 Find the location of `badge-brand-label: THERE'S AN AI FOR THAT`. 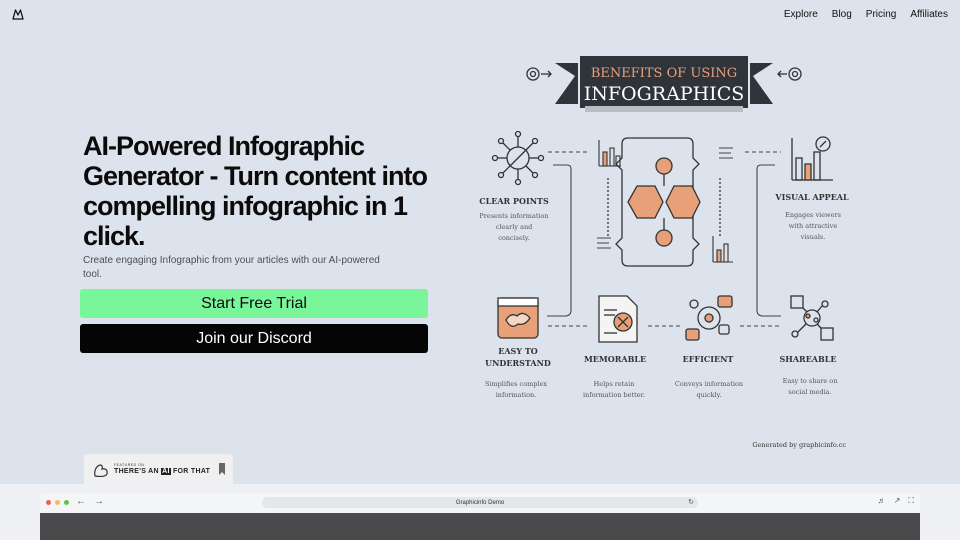

badge-brand-label: THERE'S AN AI FOR THAT is located at coordinates (162, 471).